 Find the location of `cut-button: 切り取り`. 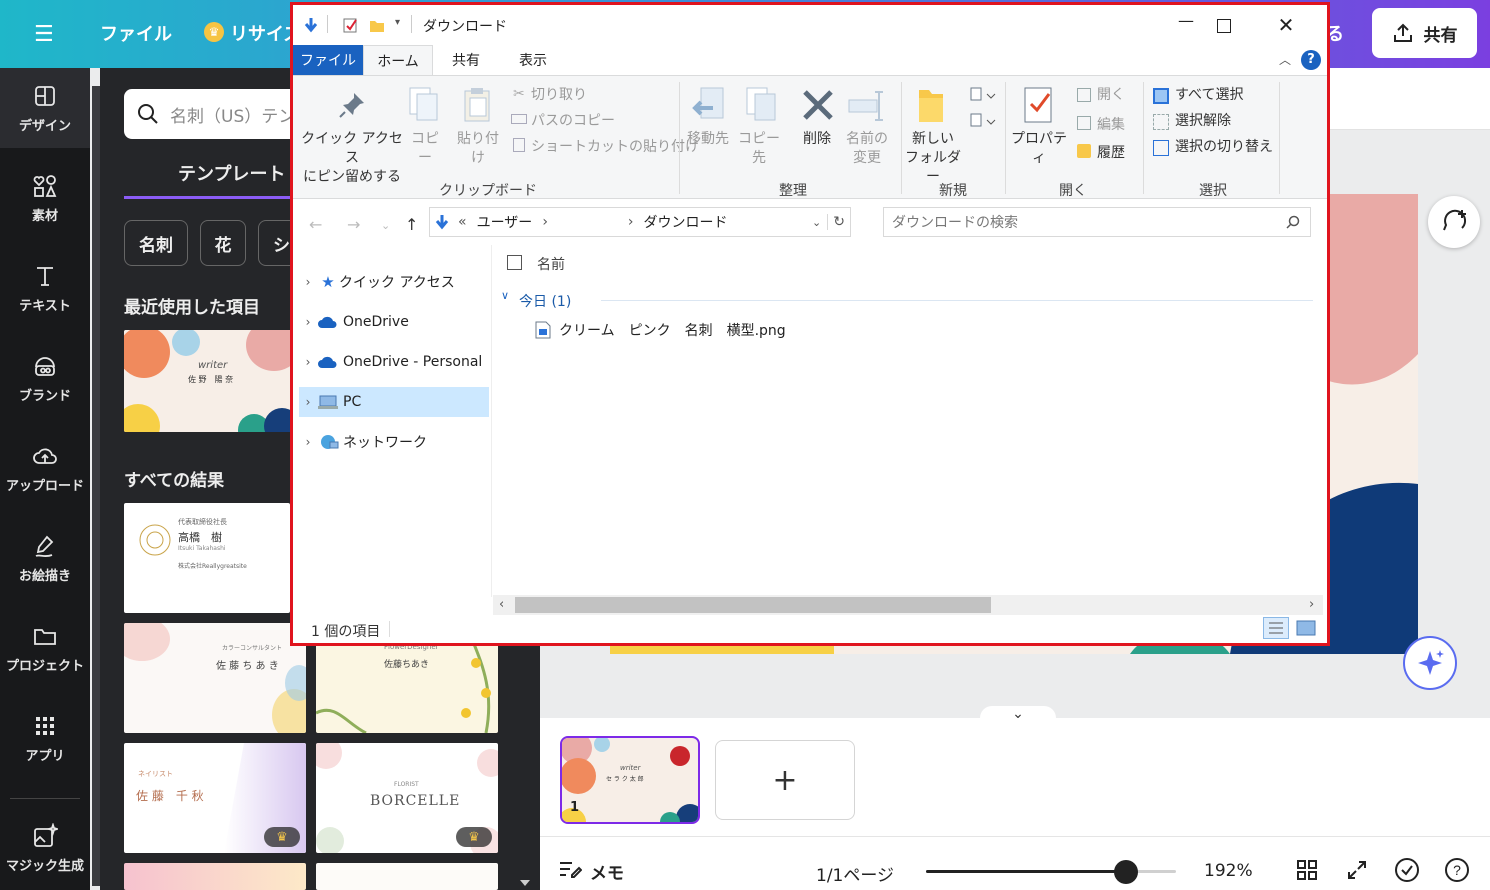

cut-button: 切り取り is located at coordinates (559, 95).